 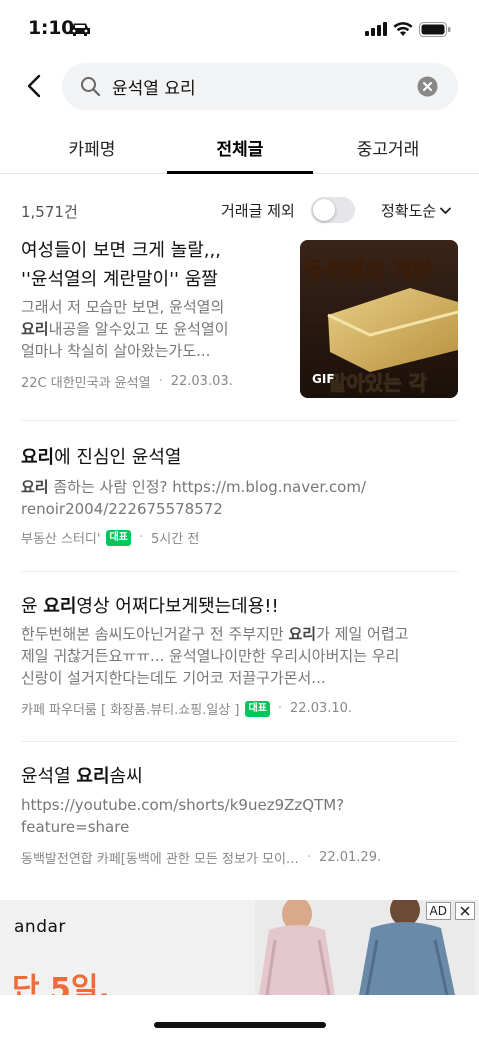 I want to click on snippet-line: https://youtube.com/shorts/k9uez9ZzQTM?, so click(x=183, y=805).